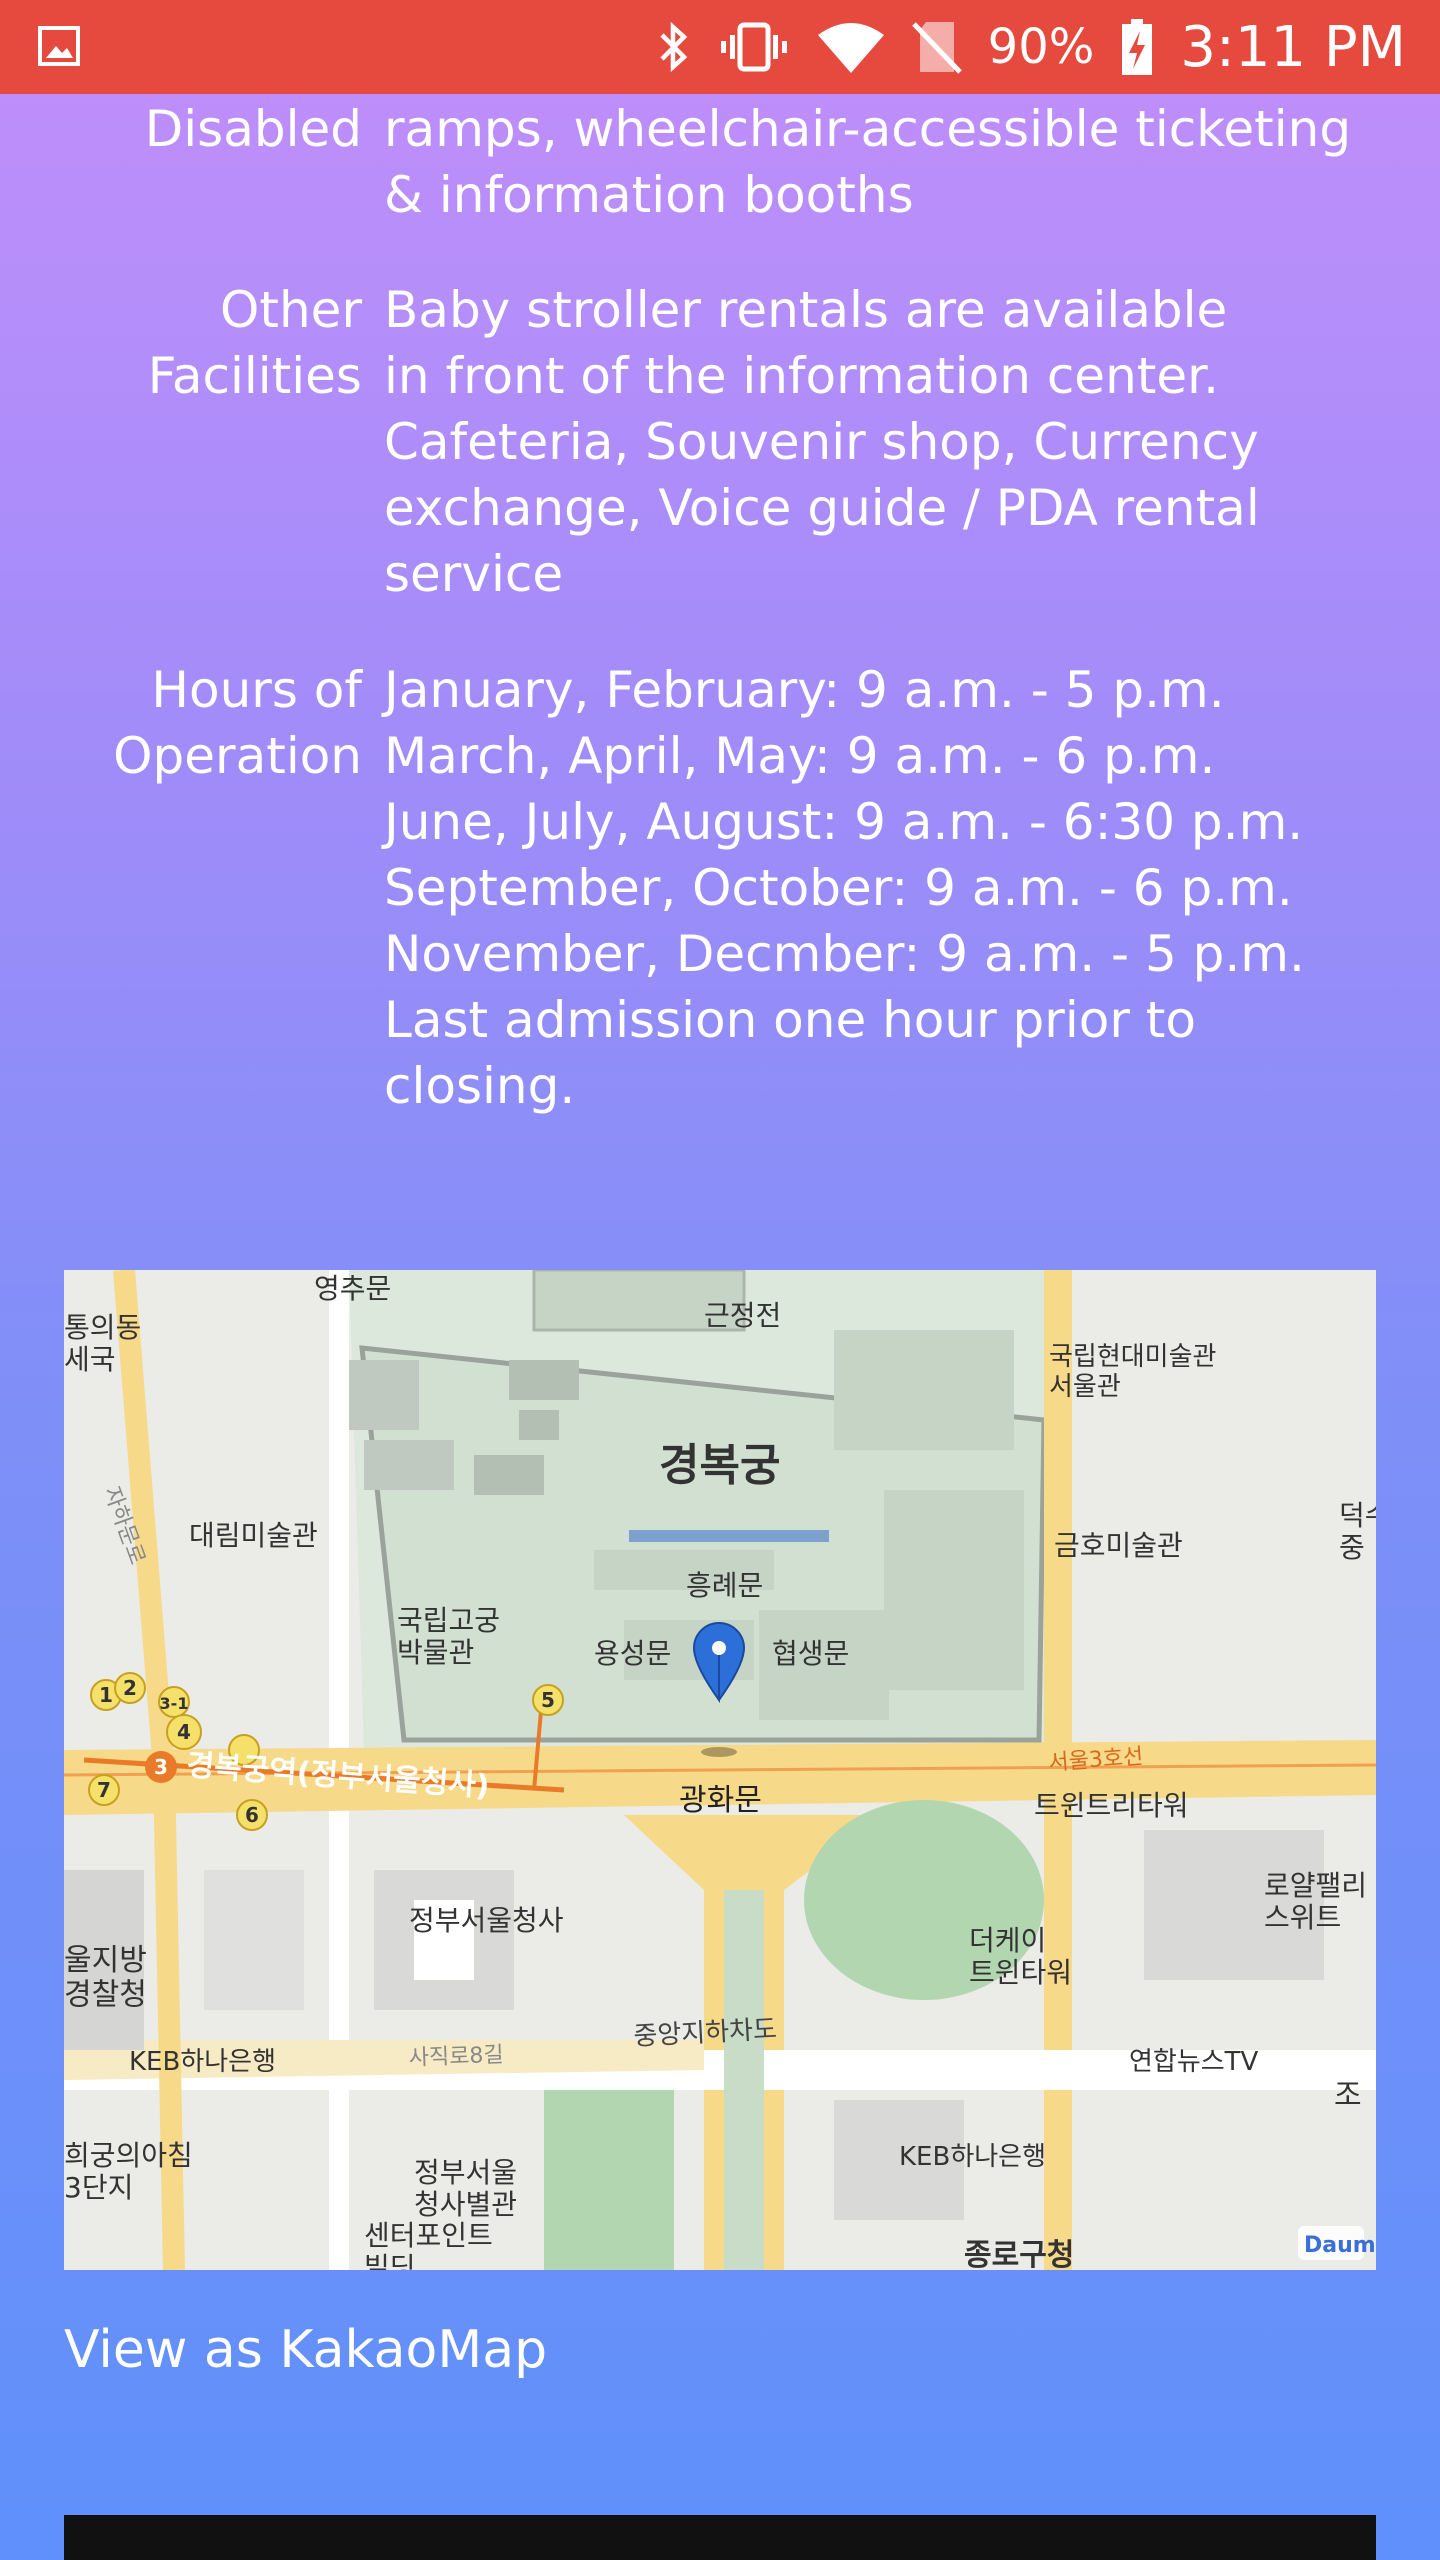 This screenshot has height=2560, width=1440. What do you see at coordinates (719, 1465) in the screenshot?
I see `map-label-gyeongbokgung: 경복궁` at bounding box center [719, 1465].